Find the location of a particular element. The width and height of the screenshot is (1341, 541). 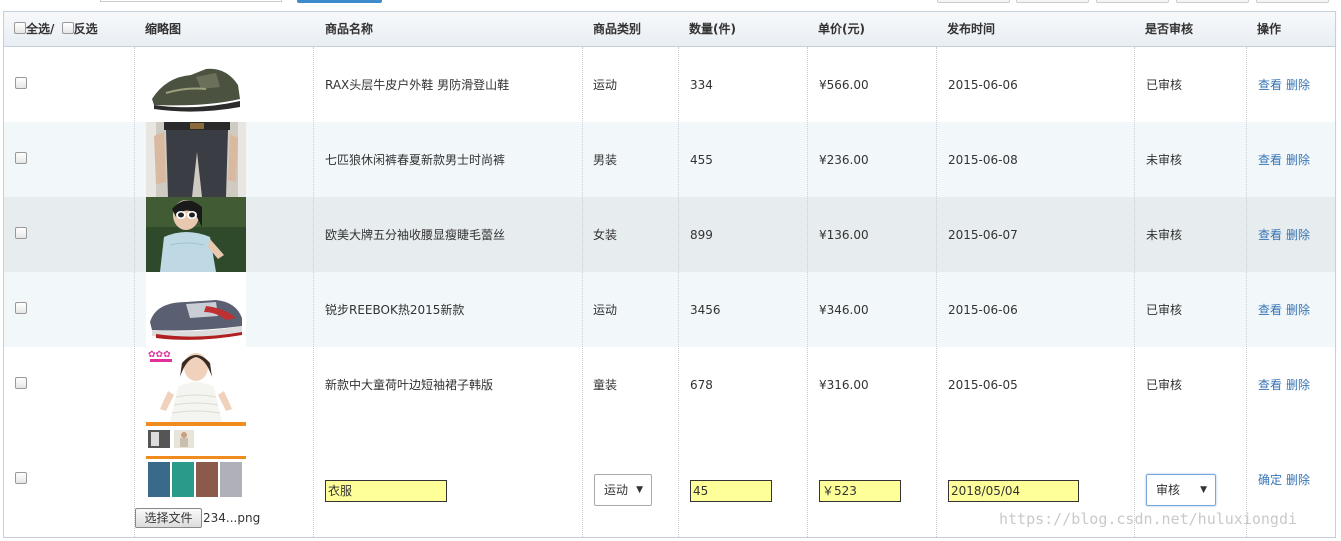

publish-date: 2015-06-05 is located at coordinates (983, 384).